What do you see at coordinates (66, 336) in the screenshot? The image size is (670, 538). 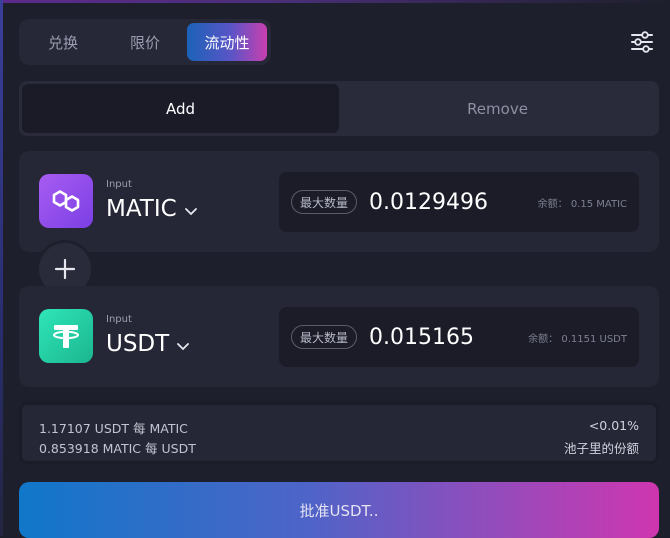 I see `tether-usdt-icon` at bounding box center [66, 336].